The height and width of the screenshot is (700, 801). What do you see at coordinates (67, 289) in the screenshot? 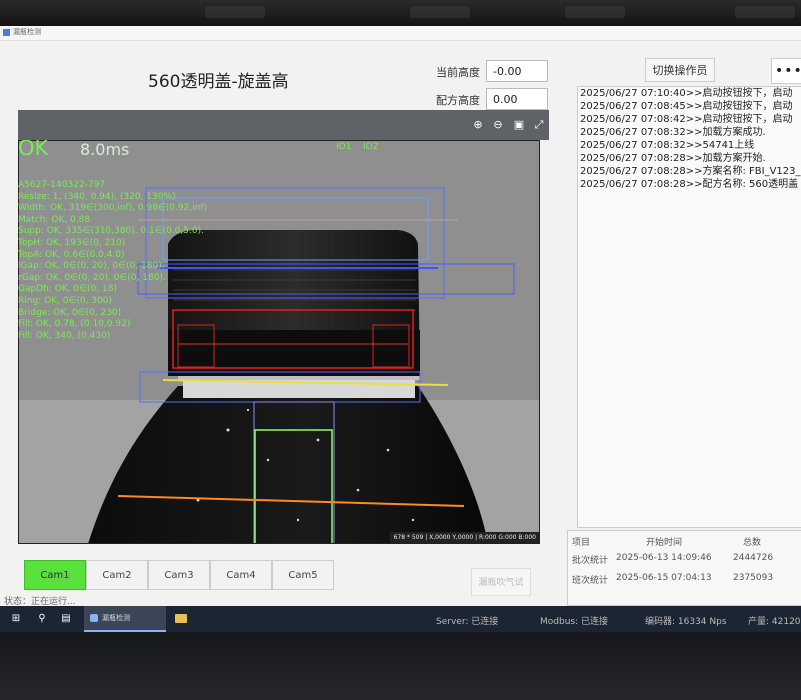
I see `measurement-line: GapDh: OK, 0∈(0, 18)` at bounding box center [67, 289].